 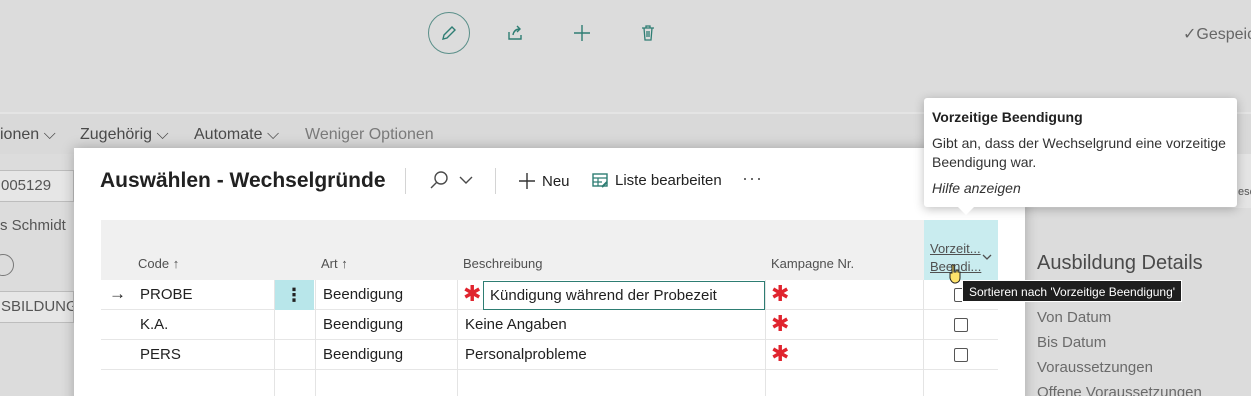 What do you see at coordinates (503, 263) in the screenshot?
I see `column-header-beschreibung: Beschreibung` at bounding box center [503, 263].